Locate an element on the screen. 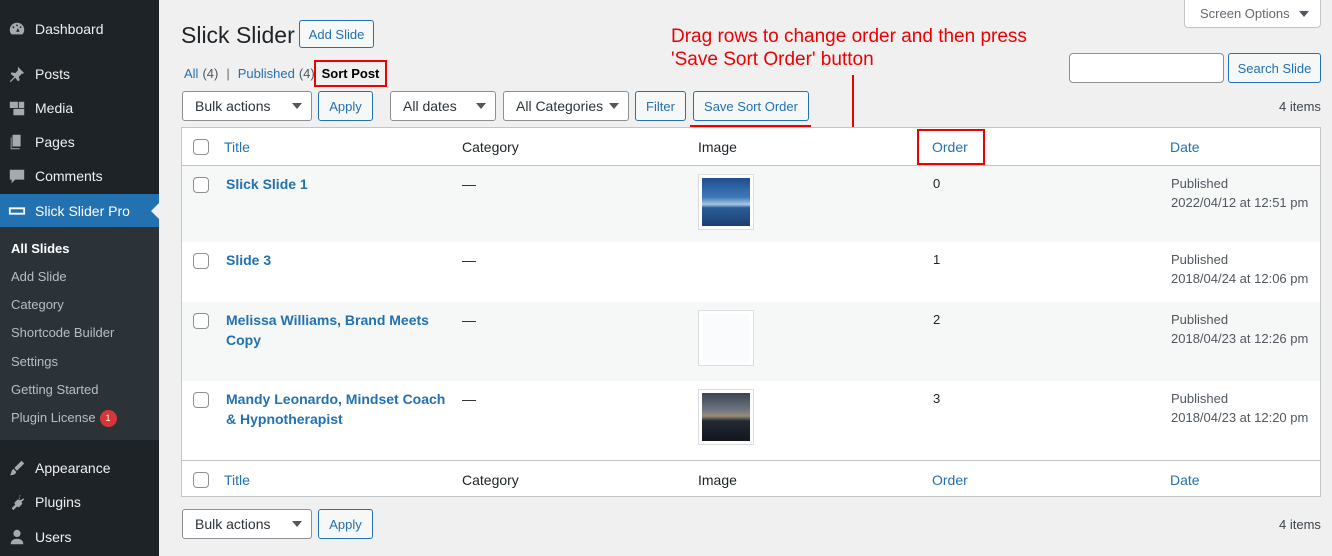 The width and height of the screenshot is (1332, 556). row-title-line-2: Copy is located at coordinates (327, 340).